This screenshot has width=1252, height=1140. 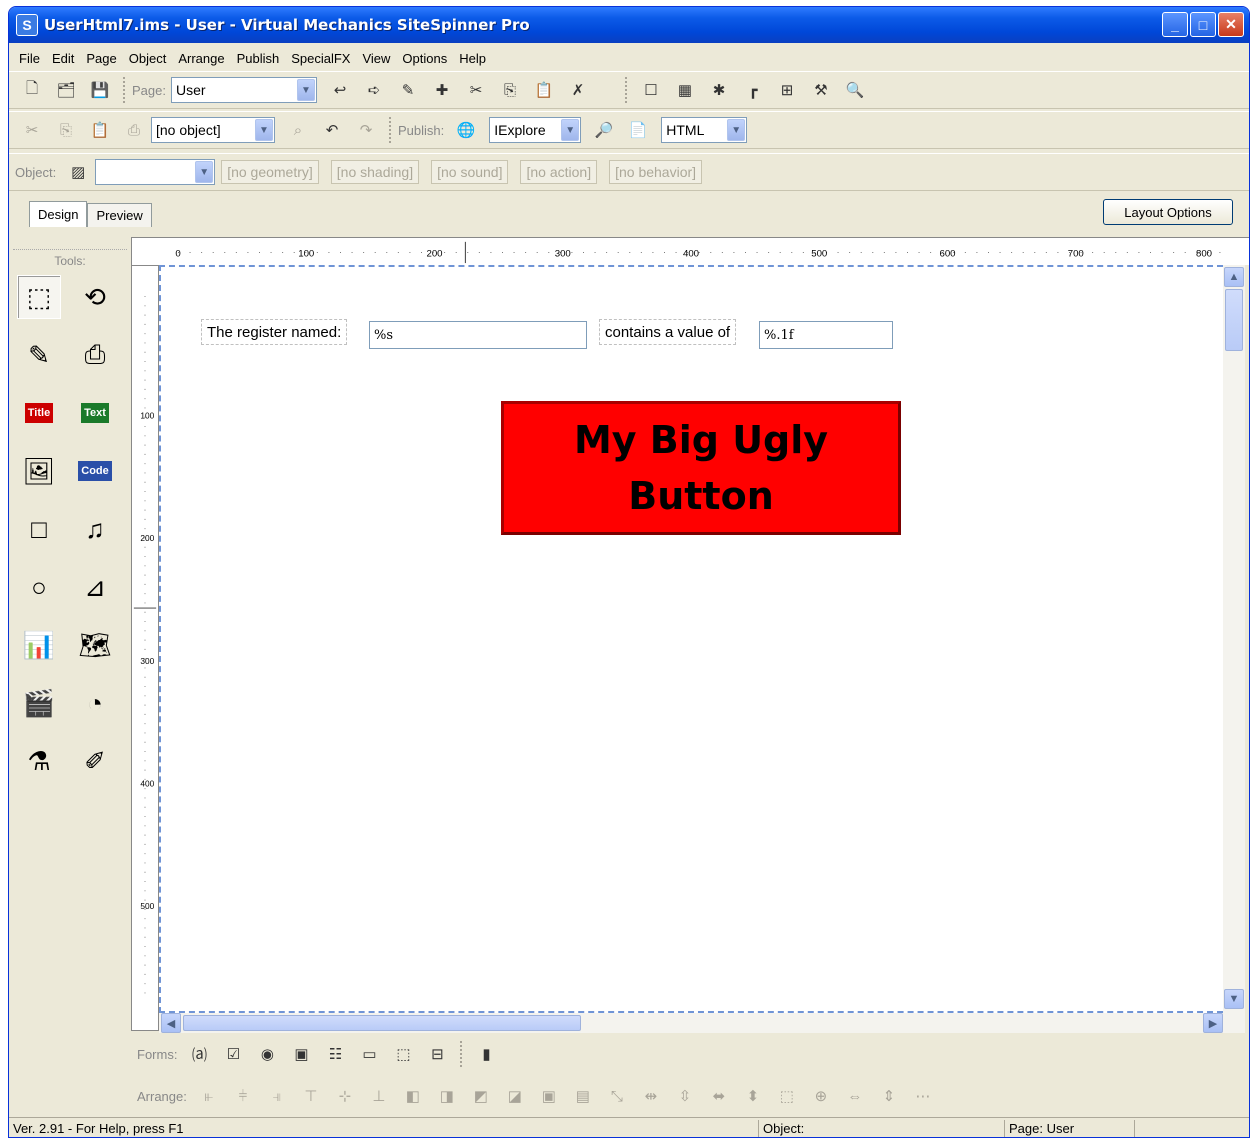 I want to click on same-width-icon: ⬌, so click(x=719, y=1096).